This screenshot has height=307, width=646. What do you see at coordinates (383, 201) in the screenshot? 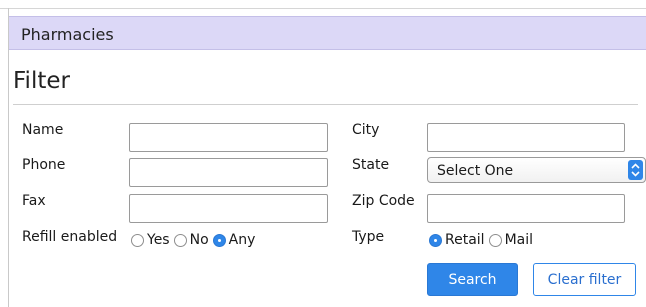
I see `zip-code-label: Zip Code` at bounding box center [383, 201].